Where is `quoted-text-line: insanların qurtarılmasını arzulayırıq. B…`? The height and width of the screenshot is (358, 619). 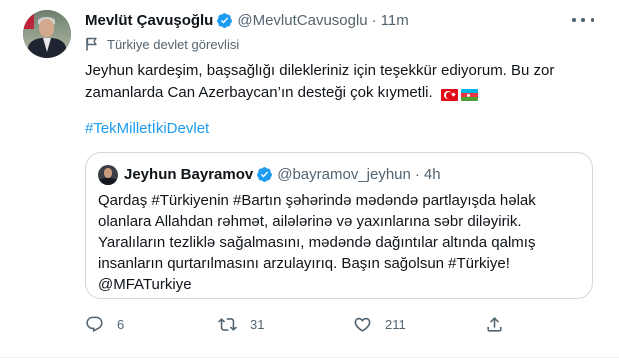 quoted-text-line: insanların qurtarılmasını arzulayırıq. B… is located at coordinates (304, 263).